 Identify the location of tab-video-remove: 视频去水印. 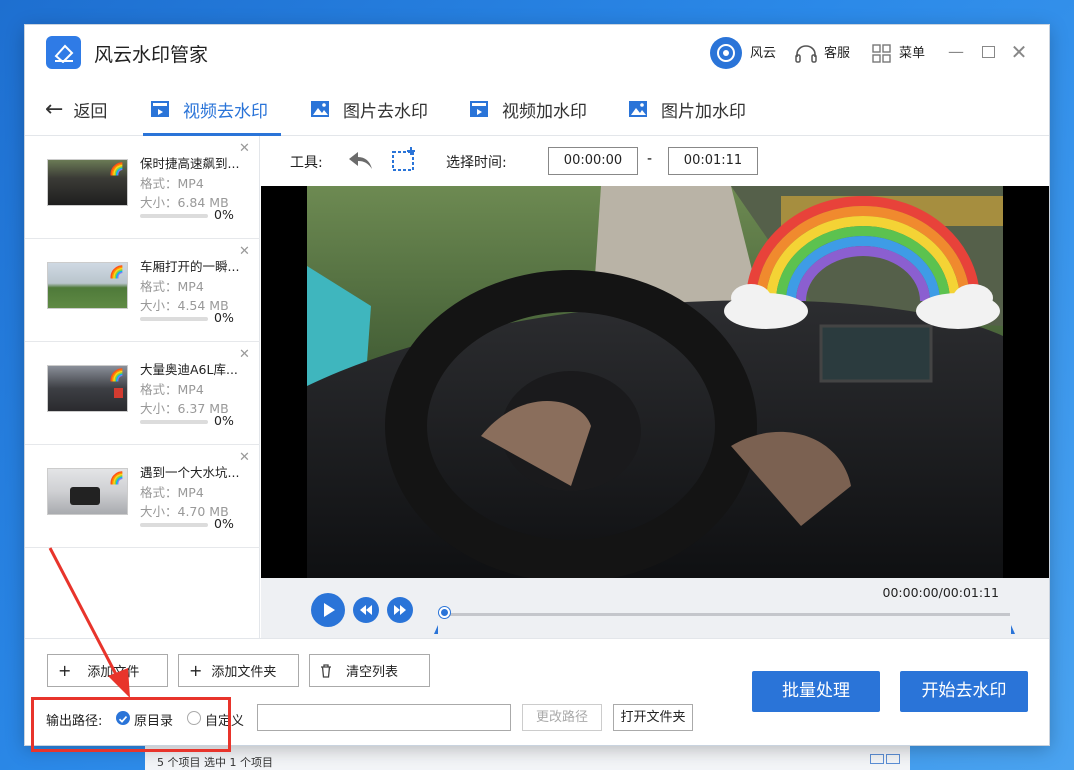
(209, 109).